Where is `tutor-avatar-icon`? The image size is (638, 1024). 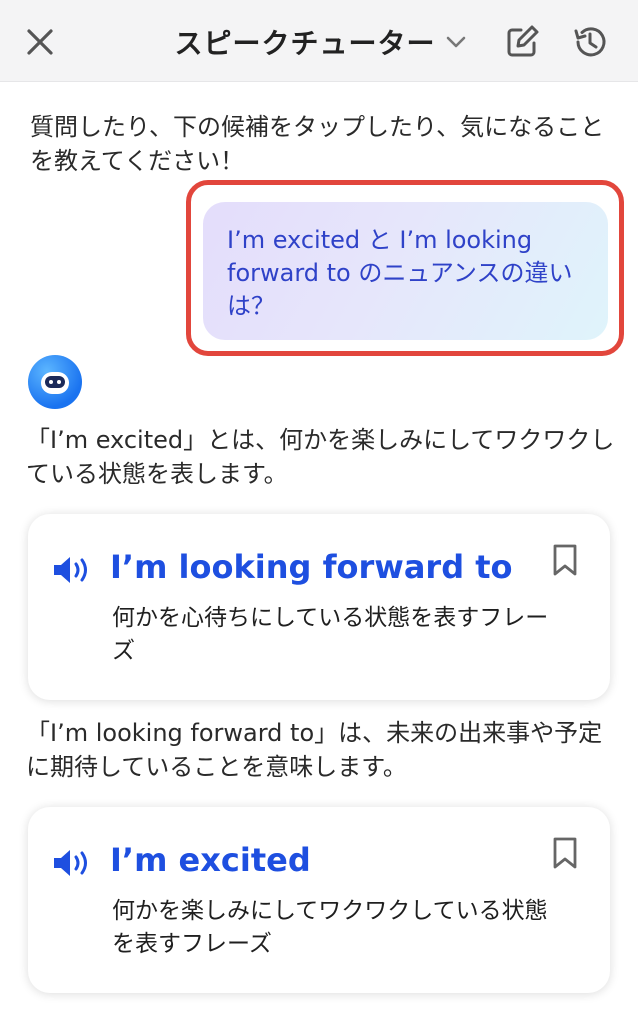 tutor-avatar-icon is located at coordinates (55, 383).